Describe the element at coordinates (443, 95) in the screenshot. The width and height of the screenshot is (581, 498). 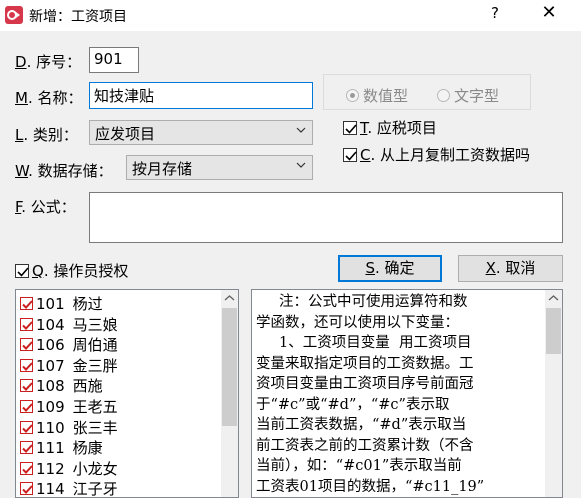
I see `radio-text-indicator` at that location.